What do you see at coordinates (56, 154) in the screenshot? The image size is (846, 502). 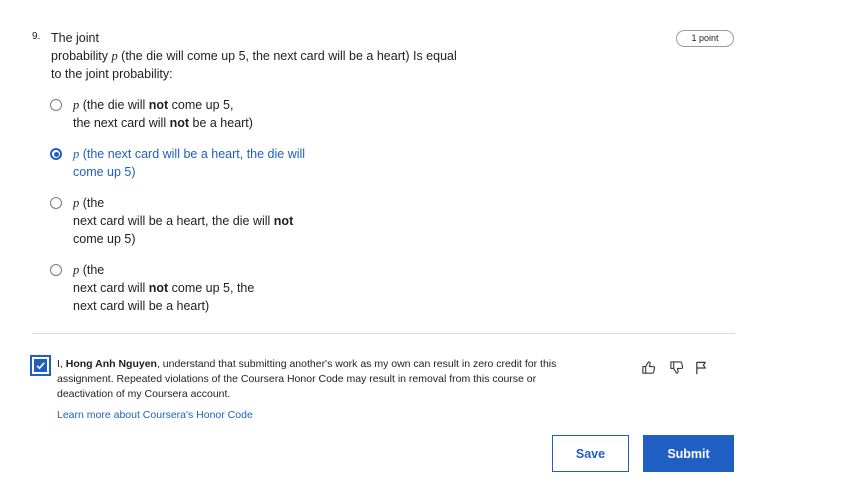 I see `radio-button-selected` at bounding box center [56, 154].